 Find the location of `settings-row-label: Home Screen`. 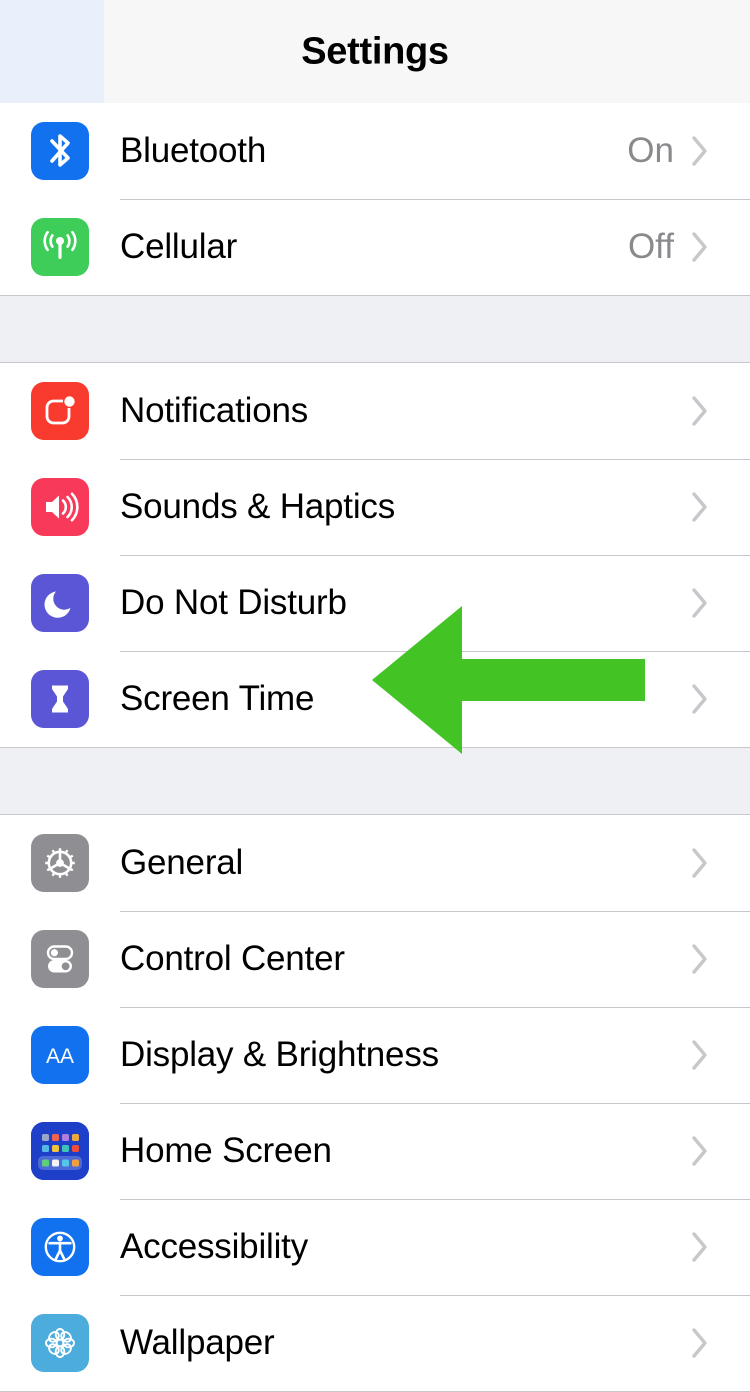

settings-row-label: Home Screen is located at coordinates (226, 1150).